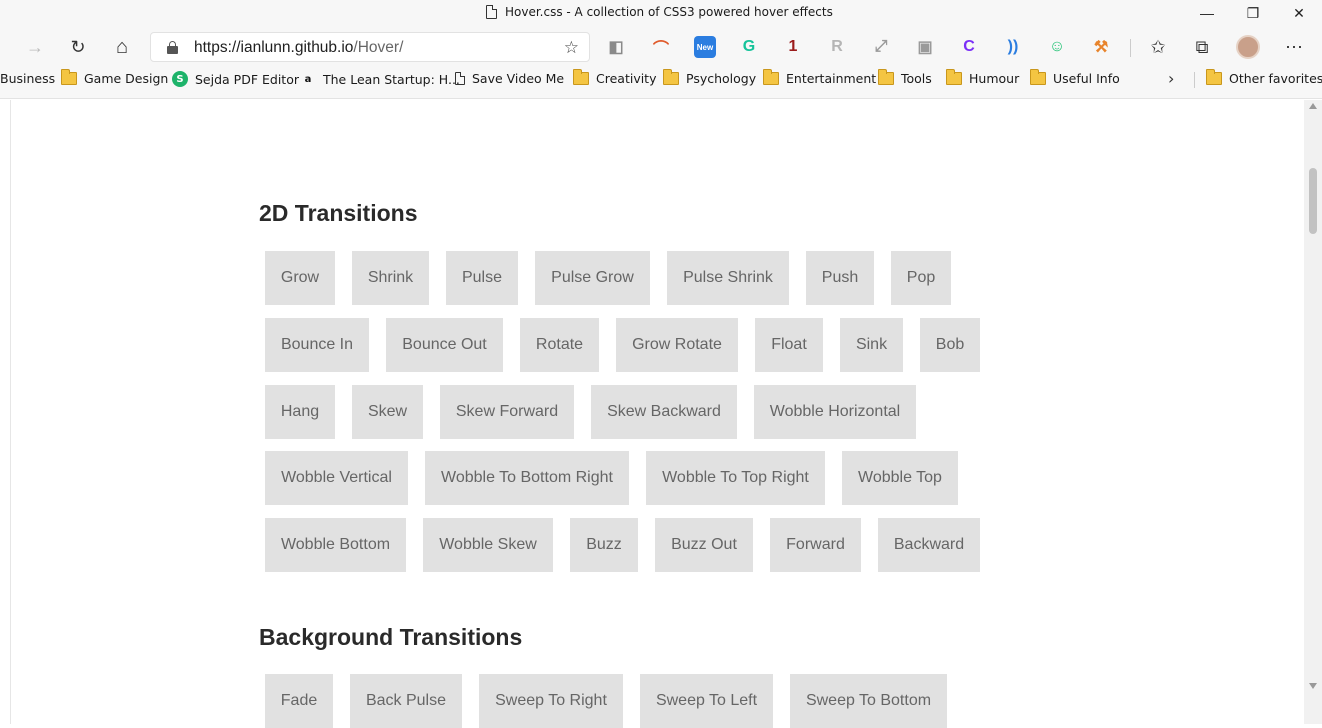 This screenshot has height=728, width=1322. What do you see at coordinates (969, 47) in the screenshot?
I see `purple-ext-icon: C` at bounding box center [969, 47].